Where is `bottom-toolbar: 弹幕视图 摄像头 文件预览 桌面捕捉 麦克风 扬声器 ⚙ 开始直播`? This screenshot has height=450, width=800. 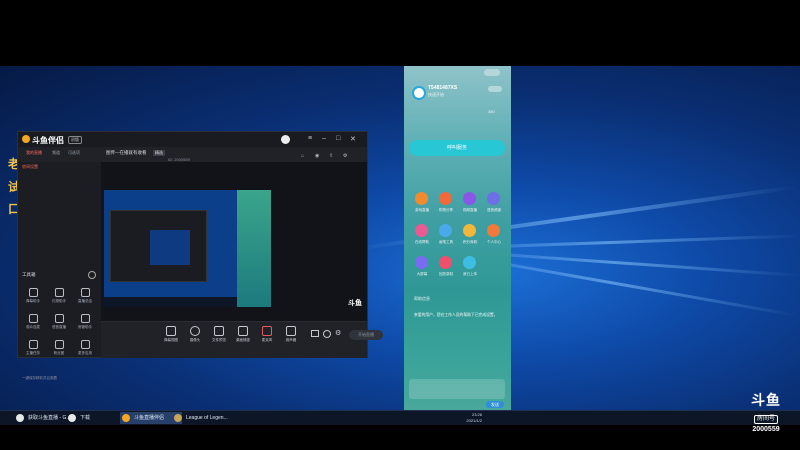 bottom-toolbar: 弹幕视图 摄像头 文件预览 桌面捕捉 麦克风 扬声器 ⚙ 开始直播 is located at coordinates (242, 339).